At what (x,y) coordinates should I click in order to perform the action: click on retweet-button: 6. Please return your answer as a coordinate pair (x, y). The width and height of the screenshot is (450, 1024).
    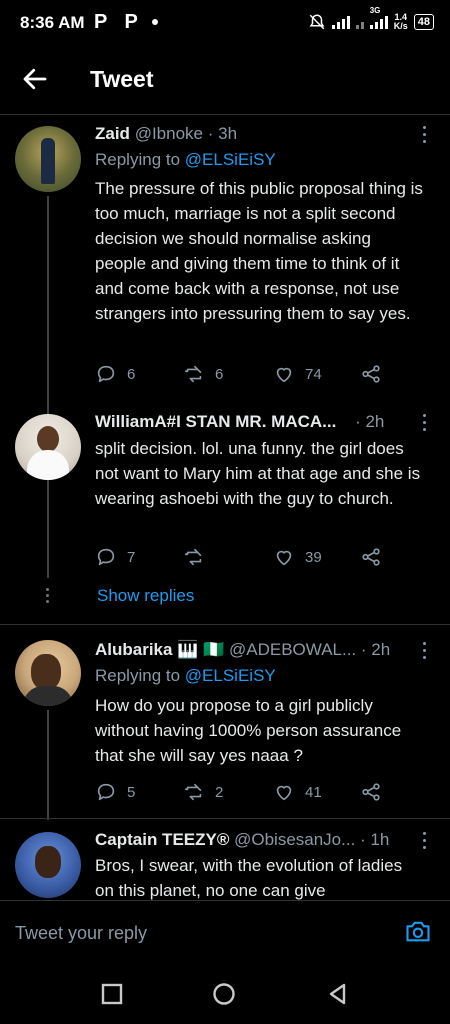
    Looking at the image, I should click on (203, 374).